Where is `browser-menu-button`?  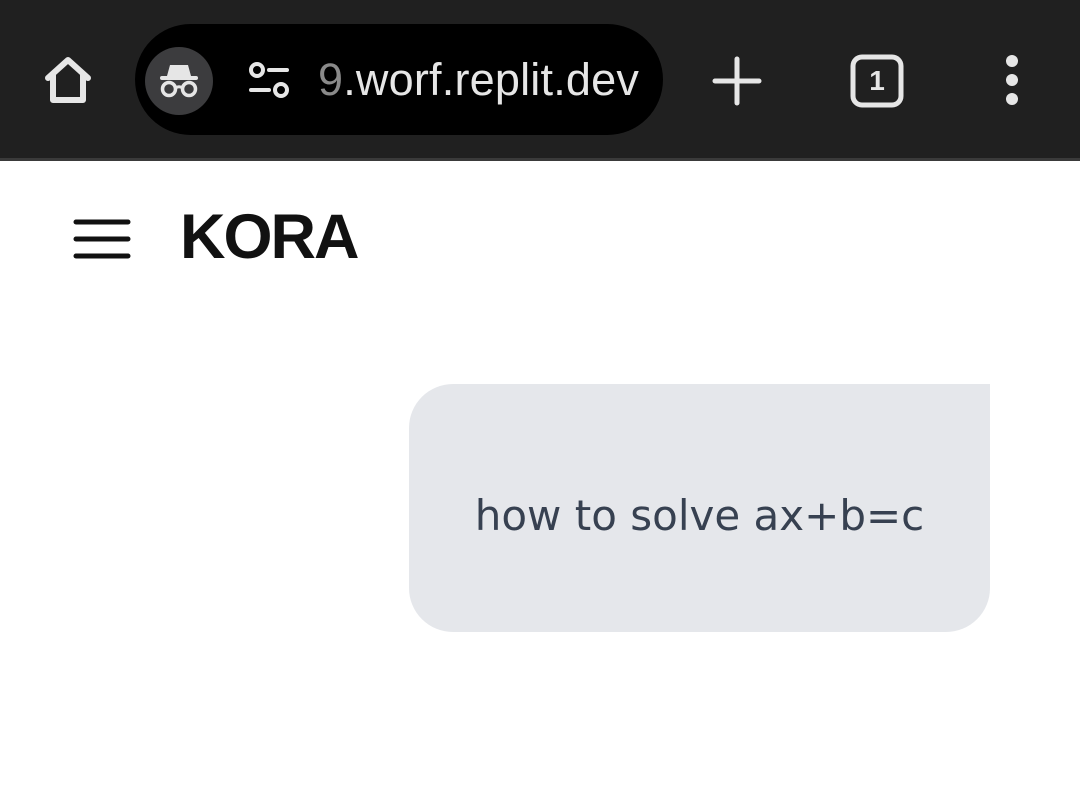 browser-menu-button is located at coordinates (1012, 80).